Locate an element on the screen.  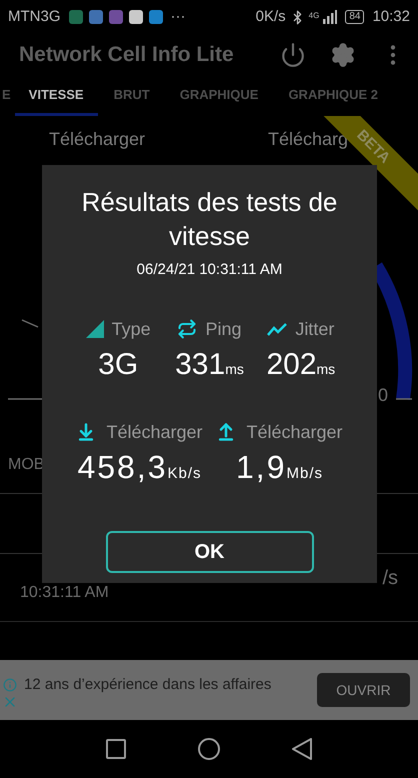
trend-icon is located at coordinates (277, 329).